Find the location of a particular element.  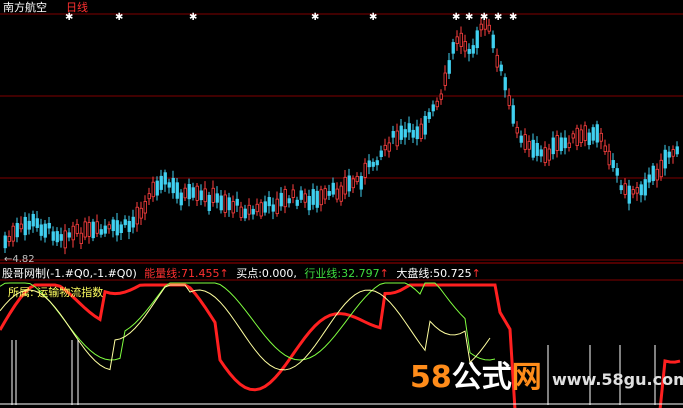

indicator-name: 股哥网制 is located at coordinates (24, 273).